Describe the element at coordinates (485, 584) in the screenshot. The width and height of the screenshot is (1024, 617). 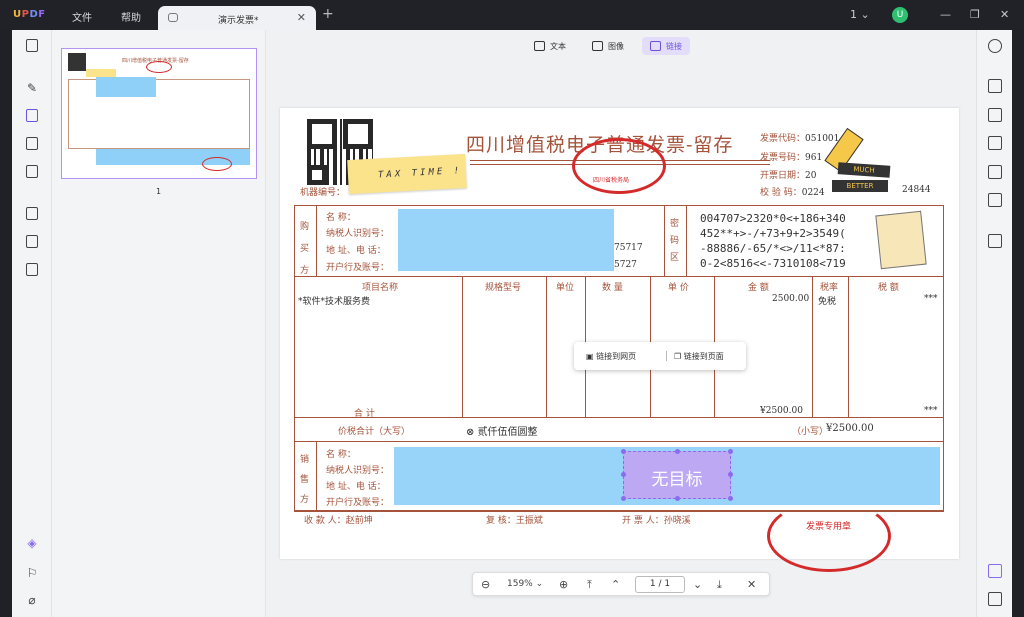
I see `zoom-out-icon: ⊖` at that location.